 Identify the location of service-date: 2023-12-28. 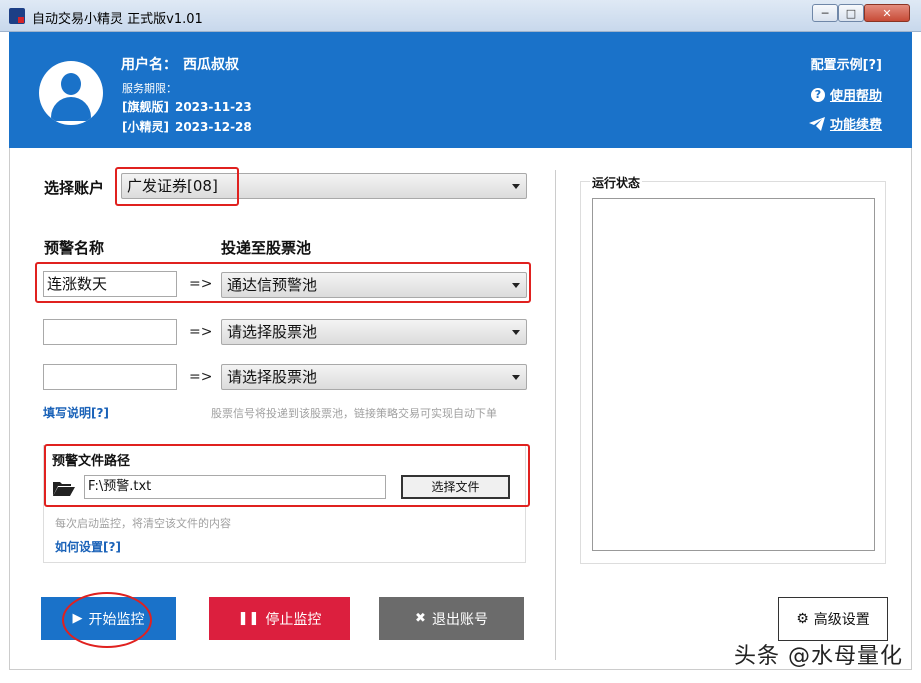
(213, 127).